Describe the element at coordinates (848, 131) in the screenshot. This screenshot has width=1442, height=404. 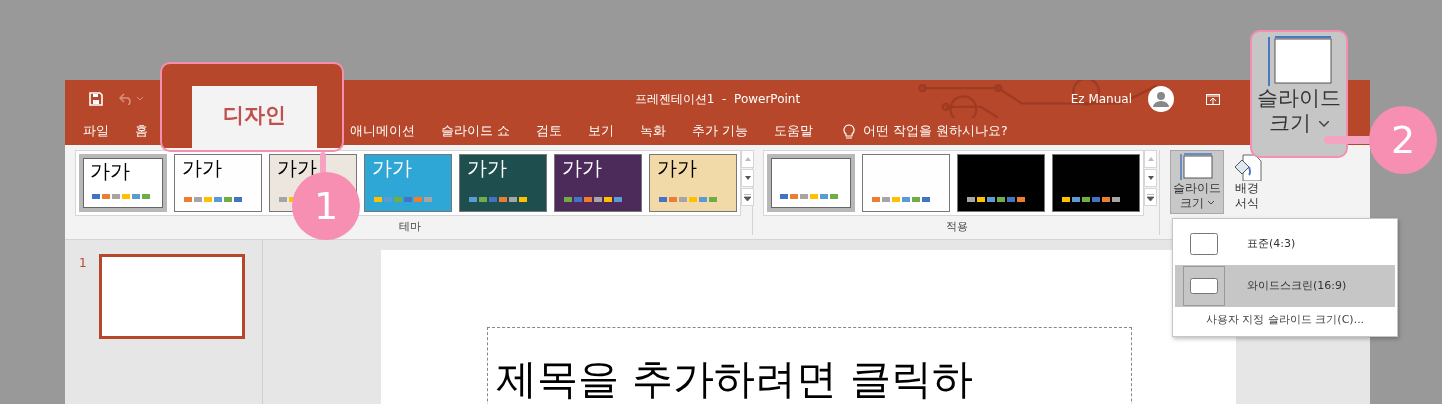
I see `lightbulb-icon` at that location.